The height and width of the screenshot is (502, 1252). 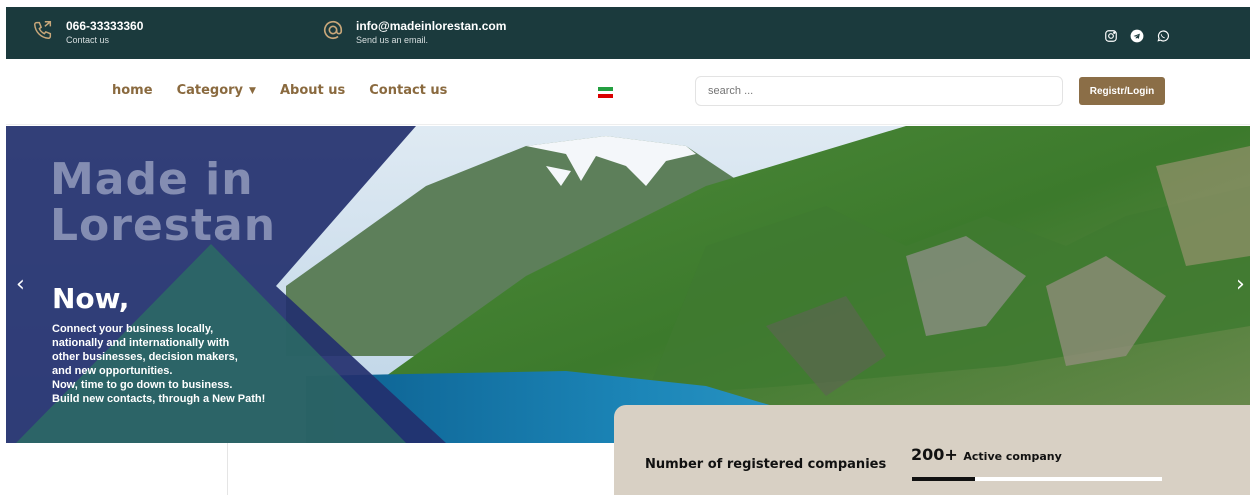 What do you see at coordinates (252, 90) in the screenshot?
I see `caret-down-icon: ▼` at bounding box center [252, 90].